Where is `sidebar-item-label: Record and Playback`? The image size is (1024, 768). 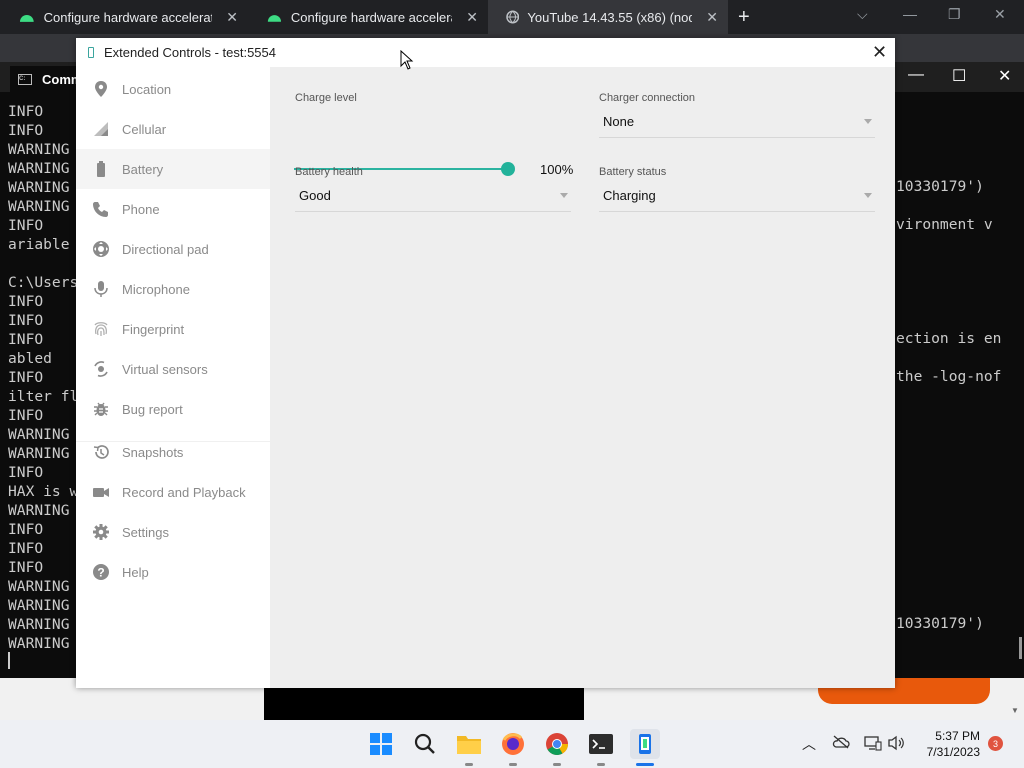
sidebar-item-label: Record and Playback is located at coordinates (184, 492).